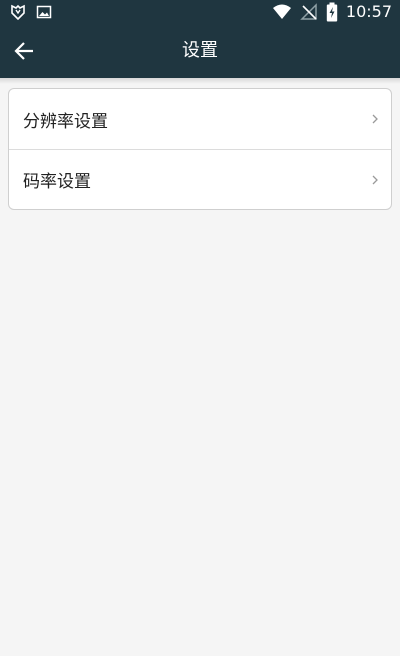 This screenshot has width=400, height=656. Describe the element at coordinates (200, 81) in the screenshot. I see `app-bar-shadow` at that location.